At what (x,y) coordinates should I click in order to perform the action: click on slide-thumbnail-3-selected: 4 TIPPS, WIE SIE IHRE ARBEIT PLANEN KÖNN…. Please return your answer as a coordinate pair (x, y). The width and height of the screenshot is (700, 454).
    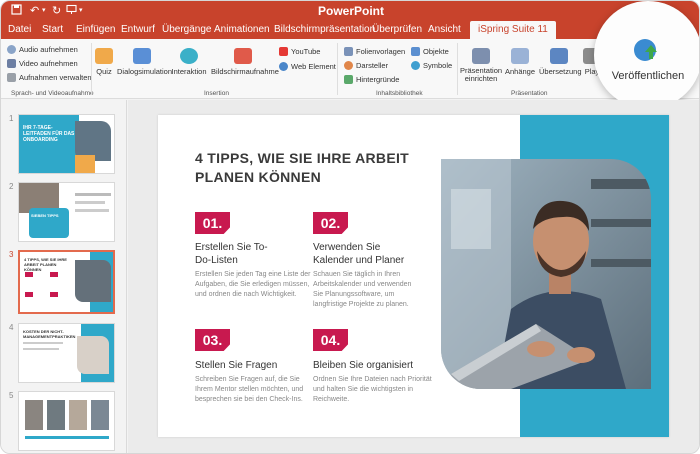
    Looking at the image, I should click on (66, 282).